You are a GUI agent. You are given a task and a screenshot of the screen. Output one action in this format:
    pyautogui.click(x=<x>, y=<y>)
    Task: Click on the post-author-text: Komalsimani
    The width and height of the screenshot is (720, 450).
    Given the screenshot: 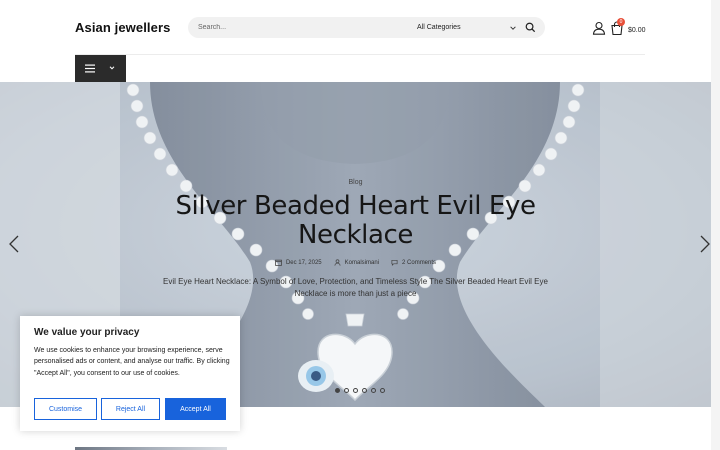 What is the action you would take?
    pyautogui.click(x=362, y=262)
    